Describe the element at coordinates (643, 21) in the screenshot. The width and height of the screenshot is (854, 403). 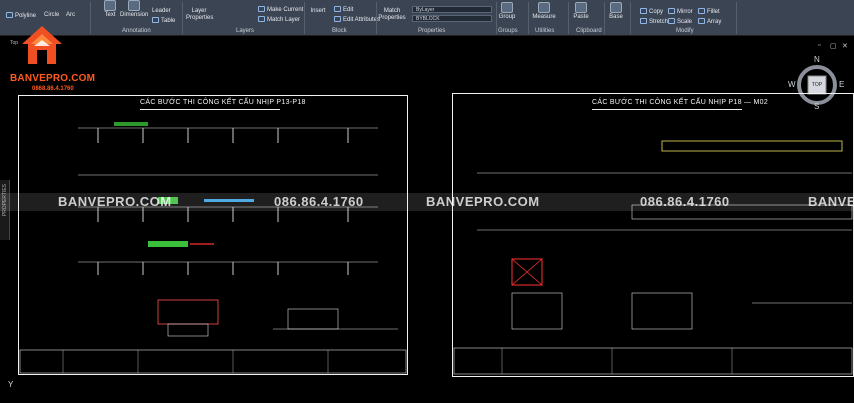
I see `stretch-icon` at that location.